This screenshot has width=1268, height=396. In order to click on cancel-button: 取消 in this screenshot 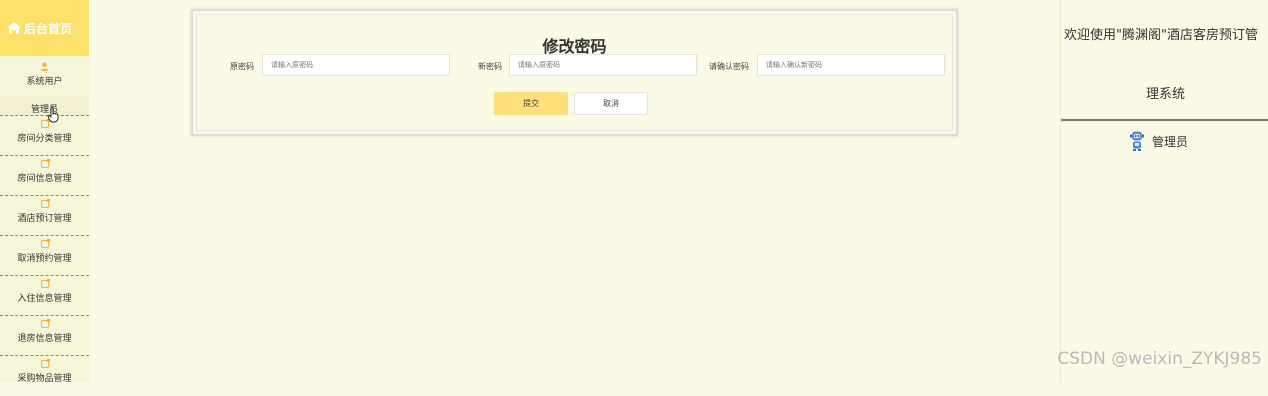, I will do `click(611, 103)`.